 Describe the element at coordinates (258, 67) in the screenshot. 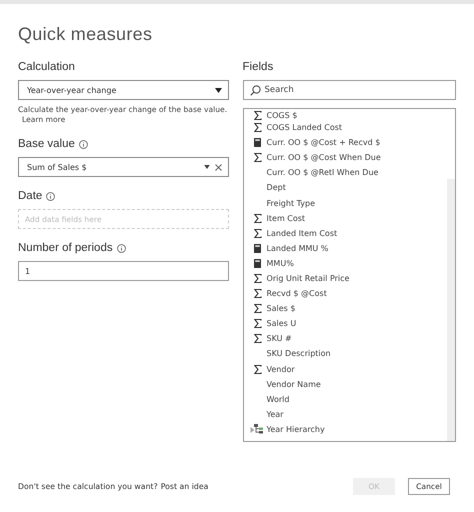

I see `fields-label: Fields` at that location.